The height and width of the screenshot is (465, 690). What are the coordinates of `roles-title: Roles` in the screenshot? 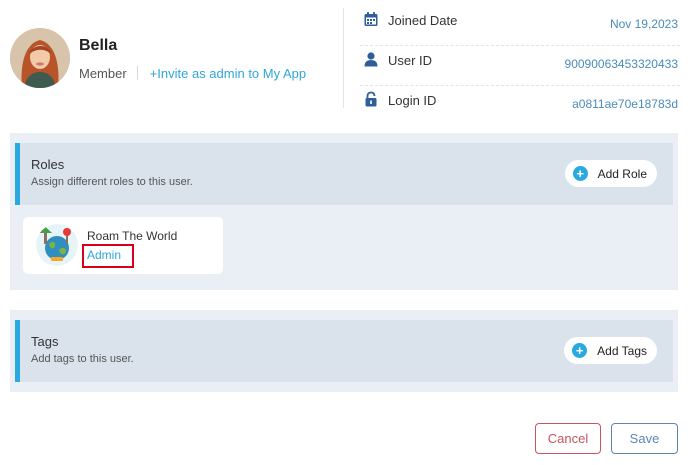 It's located at (48, 164).